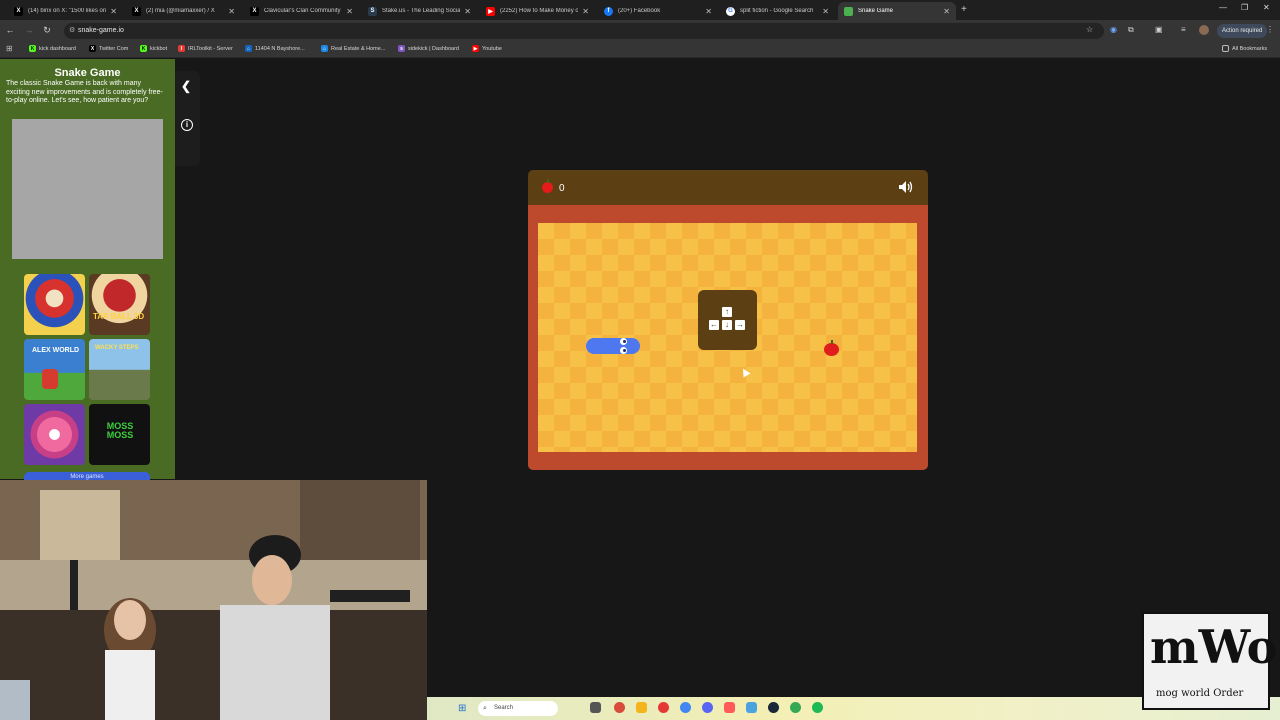 Image resolution: width=1280 pixels, height=720 pixels. What do you see at coordinates (1270, 29) in the screenshot?
I see `menu-kebab-icon: ⋮` at bounding box center [1270, 29].